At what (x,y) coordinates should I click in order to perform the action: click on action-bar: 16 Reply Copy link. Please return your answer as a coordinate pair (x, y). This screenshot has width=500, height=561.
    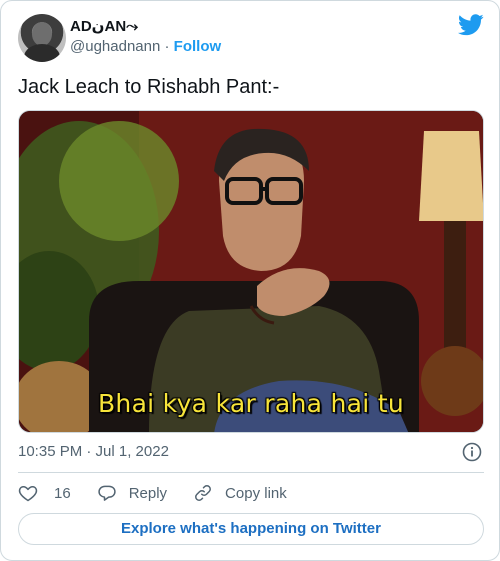
    Looking at the image, I should click on (165, 493).